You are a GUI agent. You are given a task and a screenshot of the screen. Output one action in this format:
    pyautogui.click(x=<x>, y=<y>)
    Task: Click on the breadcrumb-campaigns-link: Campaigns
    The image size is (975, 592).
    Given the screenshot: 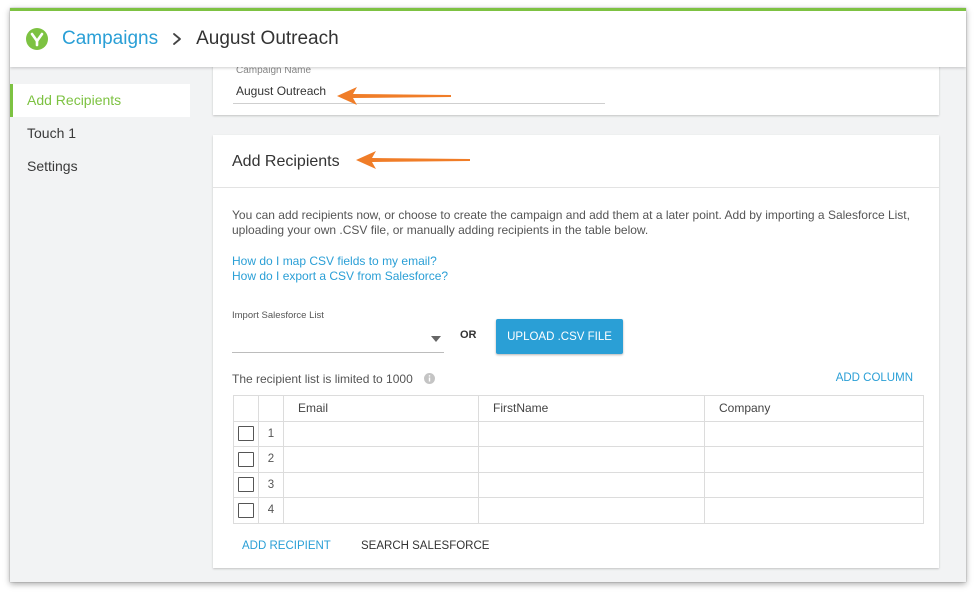 What is the action you would take?
    pyautogui.click(x=110, y=39)
    